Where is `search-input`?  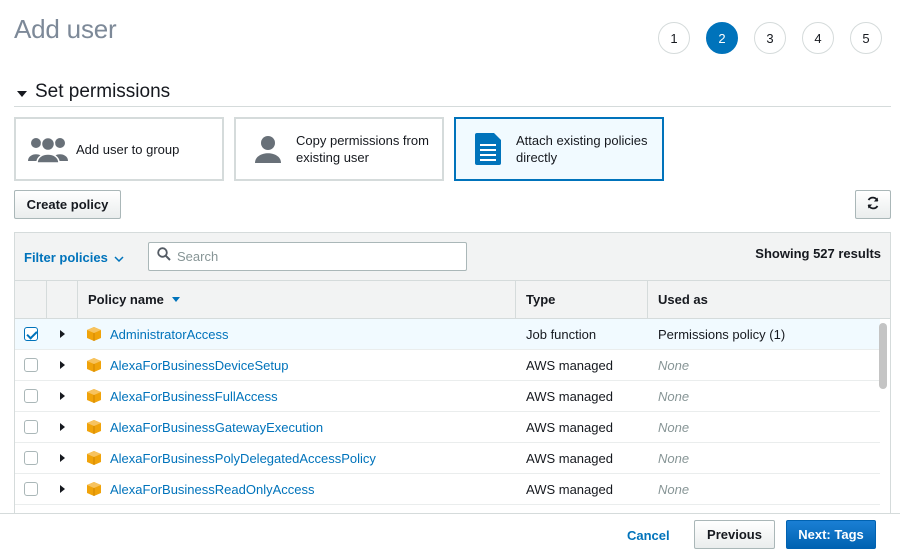
search-input is located at coordinates (317, 256).